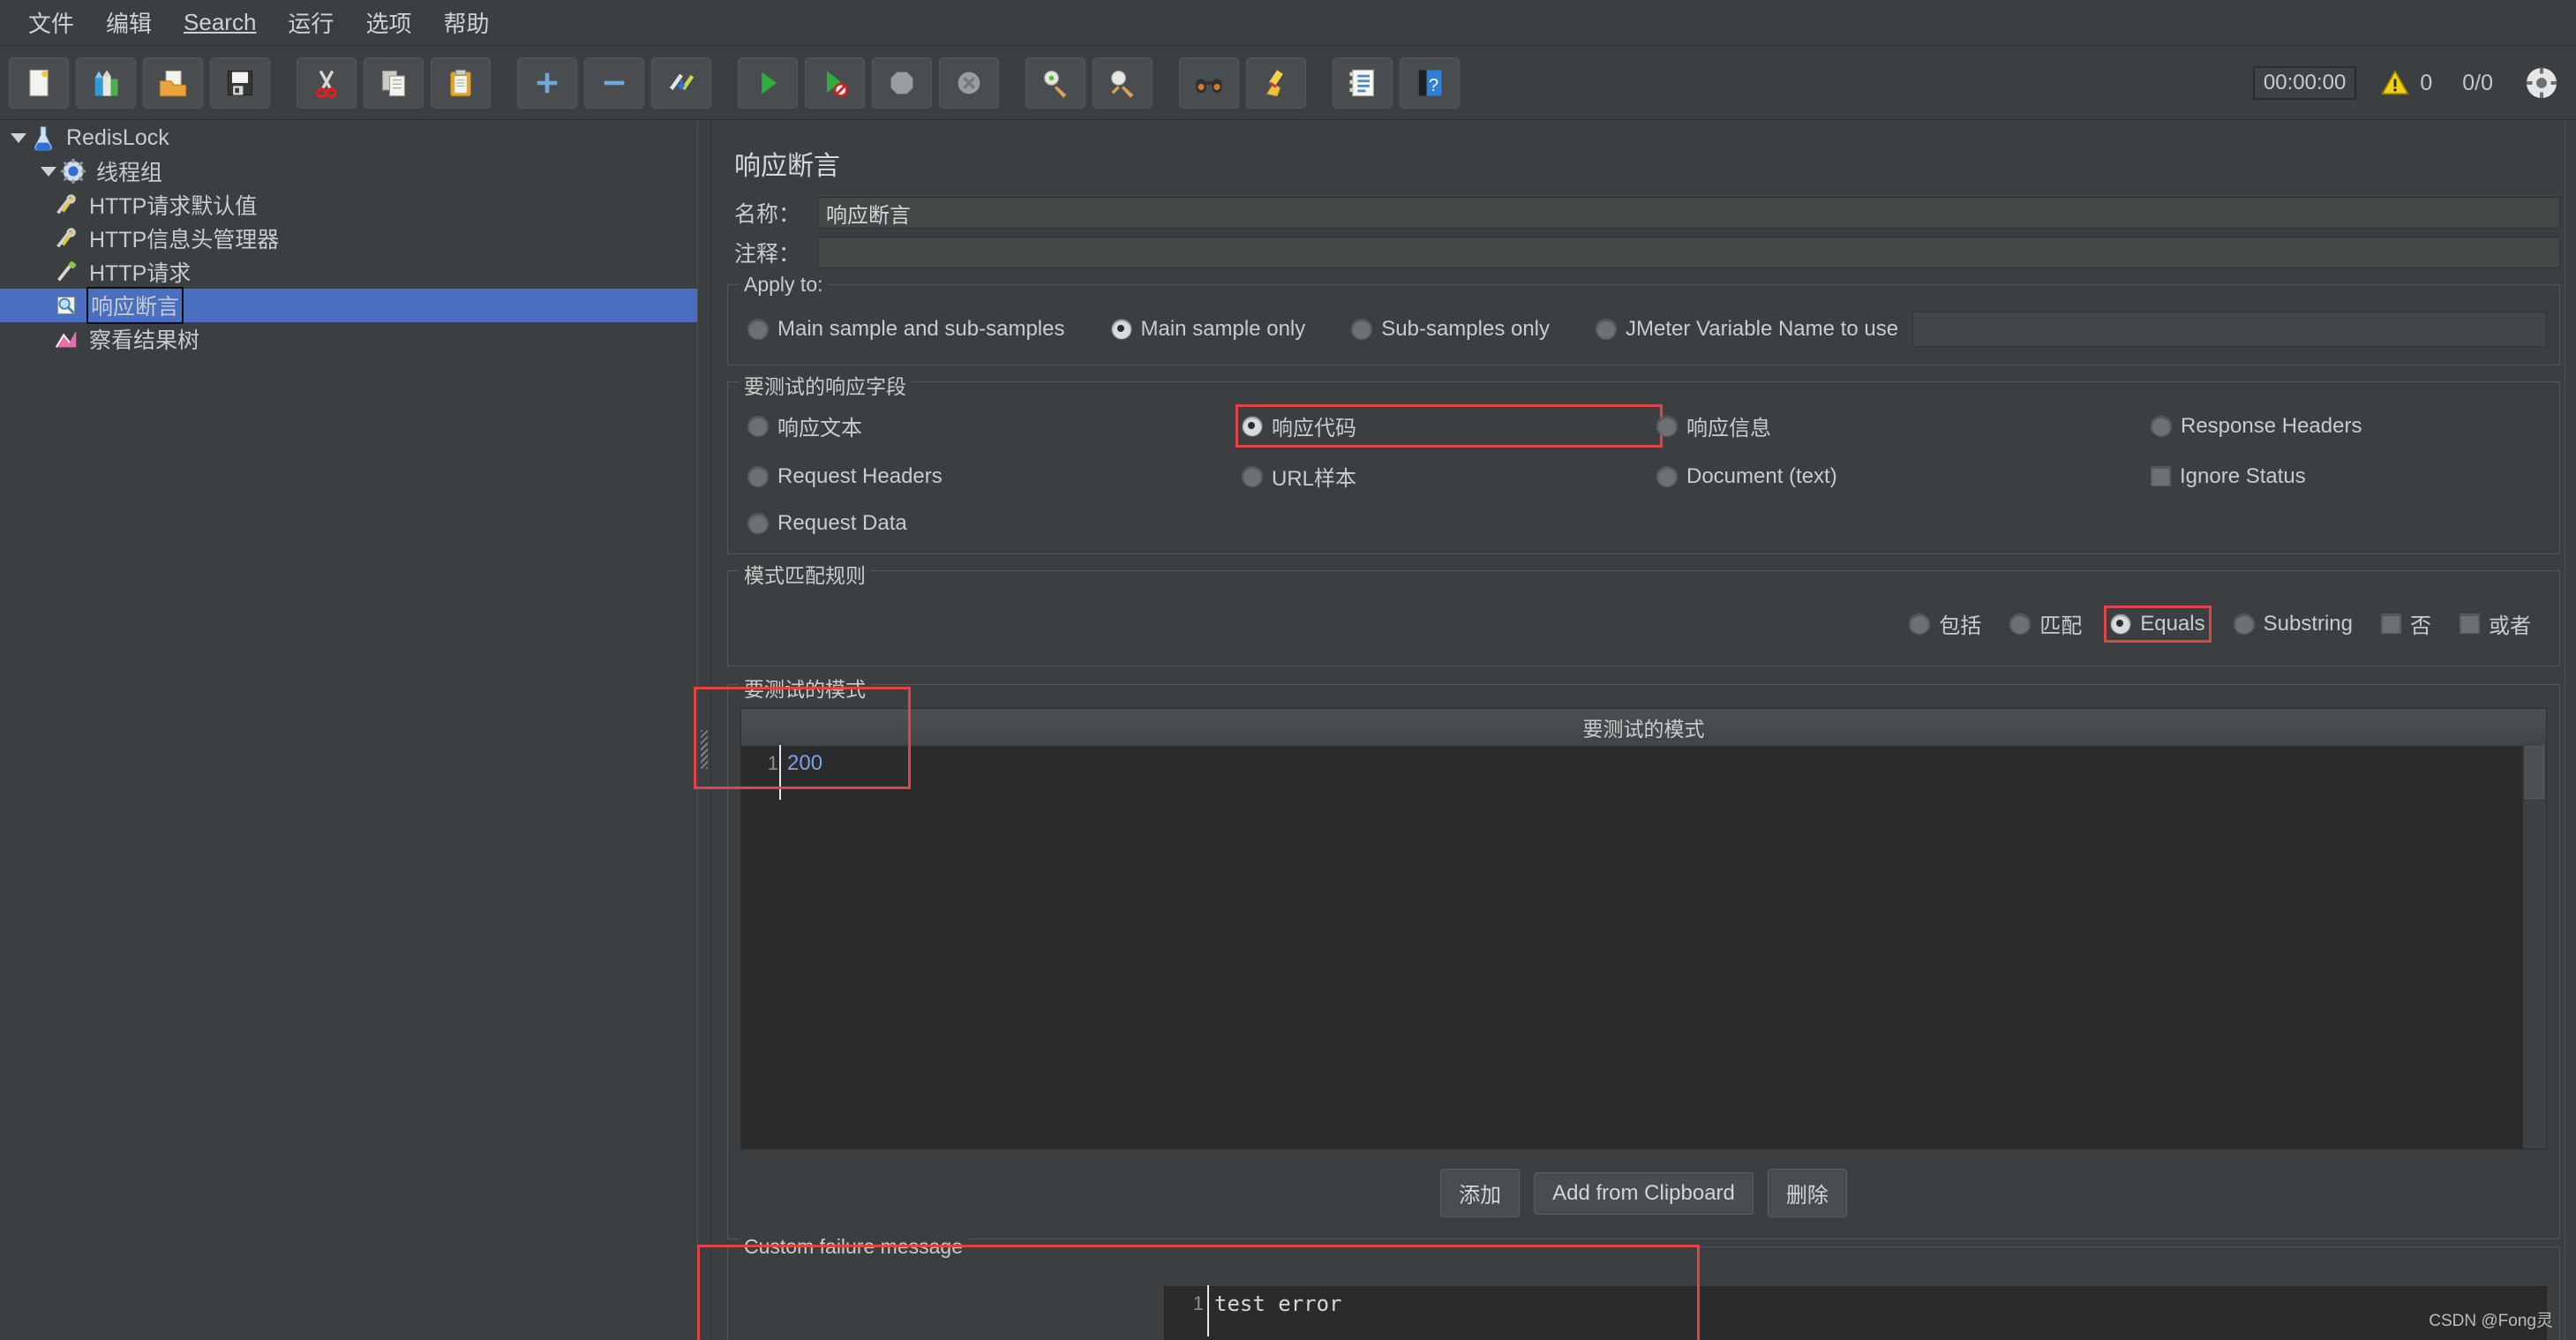 Image resolution: width=2576 pixels, height=1340 pixels. I want to click on checkbox-not: 否, so click(2406, 623).